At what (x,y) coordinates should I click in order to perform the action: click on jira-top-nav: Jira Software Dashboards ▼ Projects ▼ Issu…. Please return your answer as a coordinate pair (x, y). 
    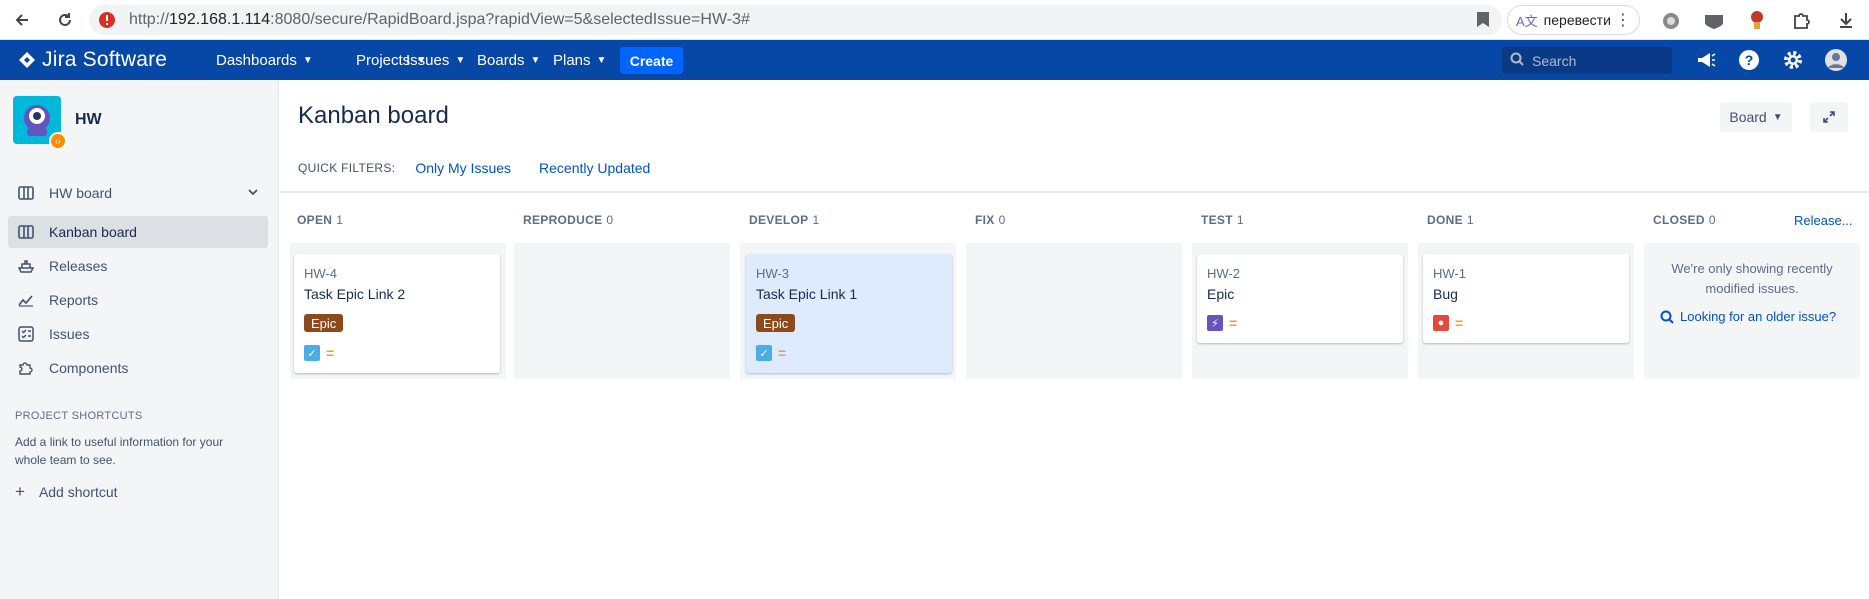
    Looking at the image, I should click on (934, 60).